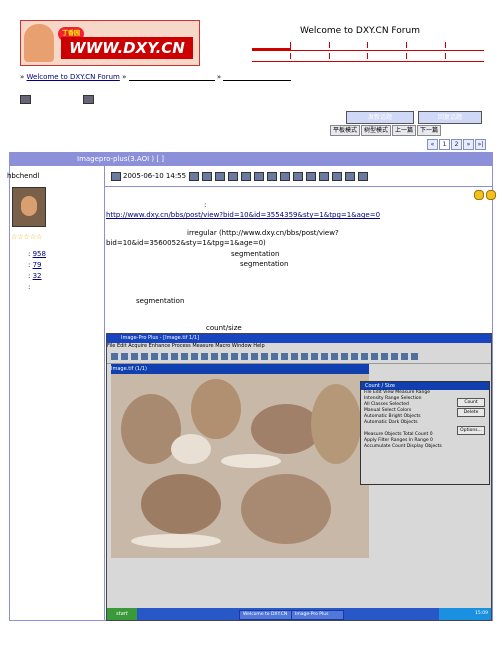 Image resolution: width=502 pixels, height=649 pixels. Describe the element at coordinates (57, 99) in the screenshot. I see `print-tools` at that location.